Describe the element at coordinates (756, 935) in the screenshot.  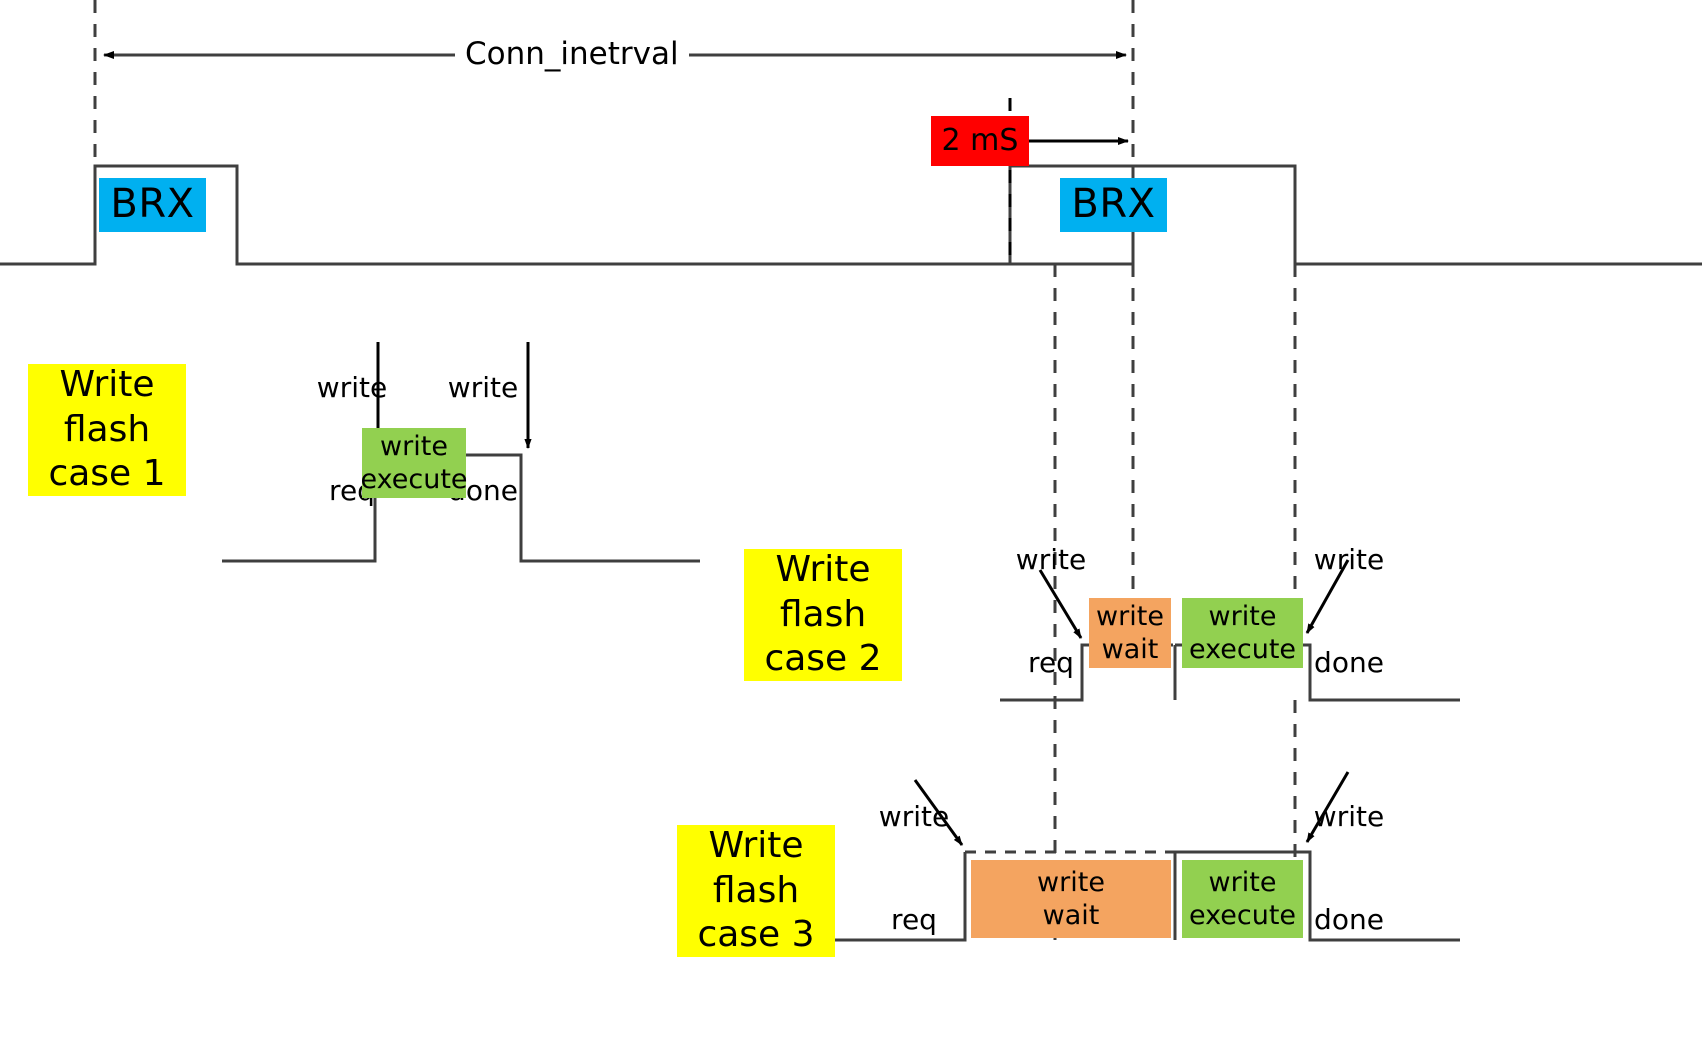
I see `case3-title-line3: case 3` at that location.